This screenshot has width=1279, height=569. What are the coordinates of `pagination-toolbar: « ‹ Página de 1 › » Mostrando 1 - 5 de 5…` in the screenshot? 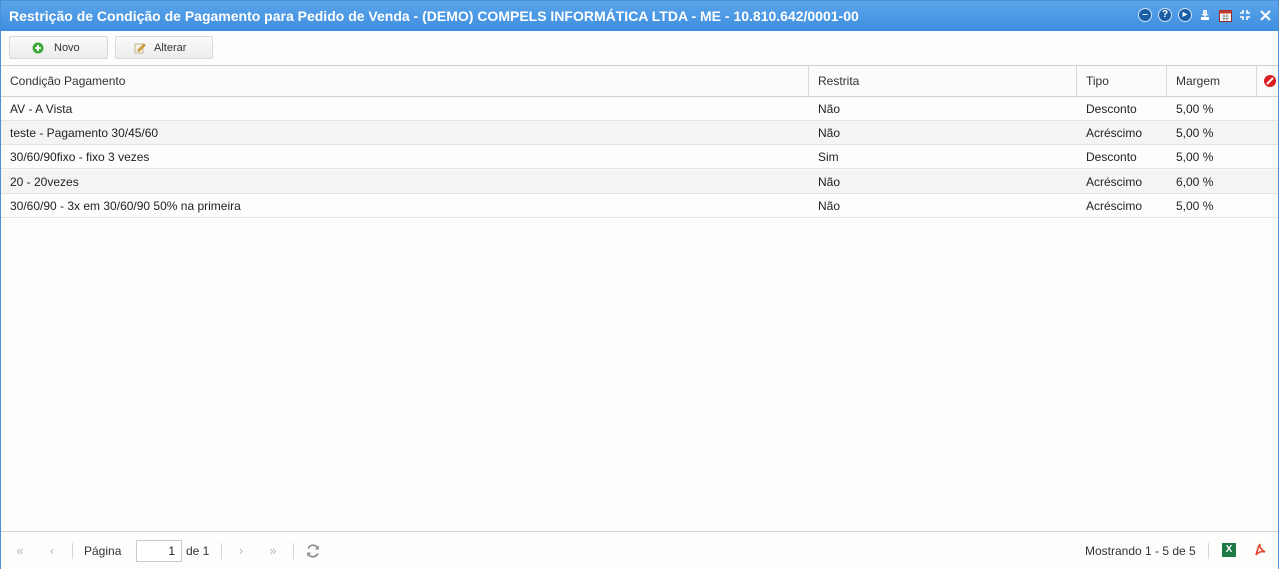 It's located at (639, 550).